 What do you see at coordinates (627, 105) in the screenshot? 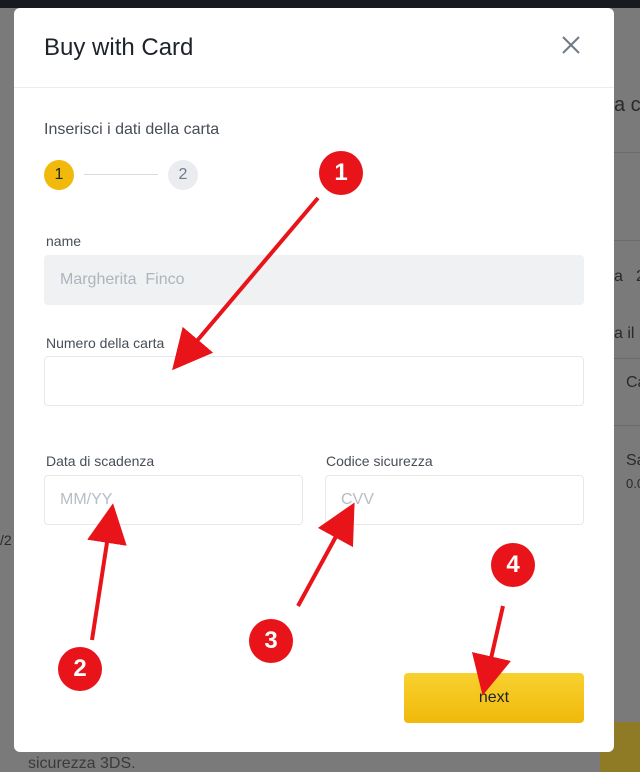
I see `background-text: a c` at bounding box center [627, 105].